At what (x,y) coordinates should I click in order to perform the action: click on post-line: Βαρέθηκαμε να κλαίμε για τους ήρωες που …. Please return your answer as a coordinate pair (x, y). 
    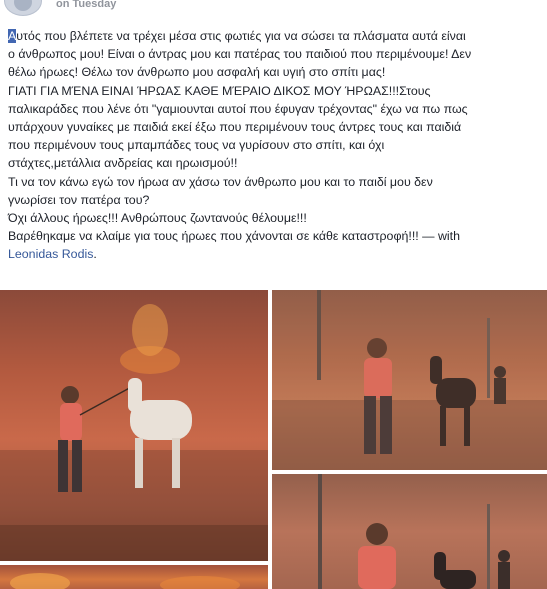
    Looking at the image, I should click on (234, 236).